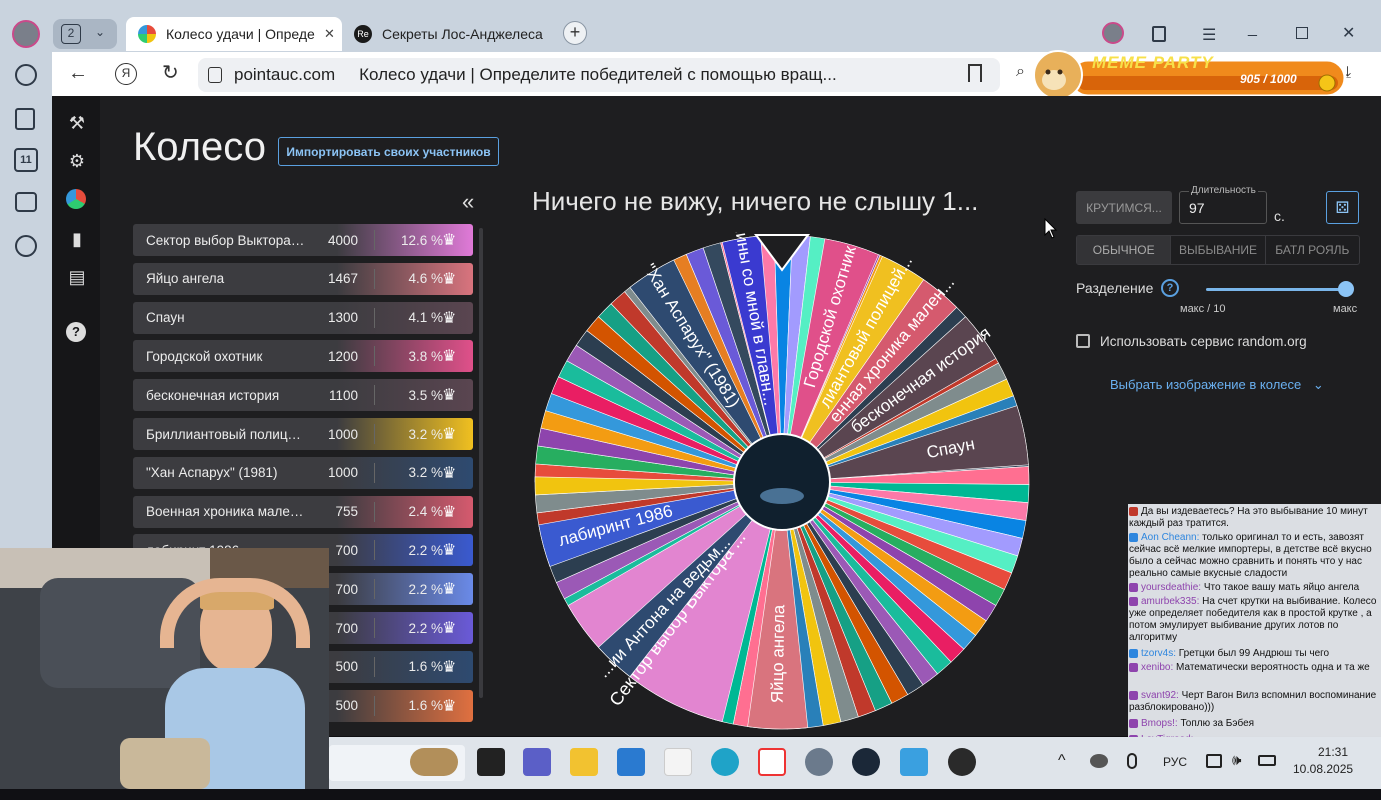  I want to click on split-slider-knob, so click(1346, 289).